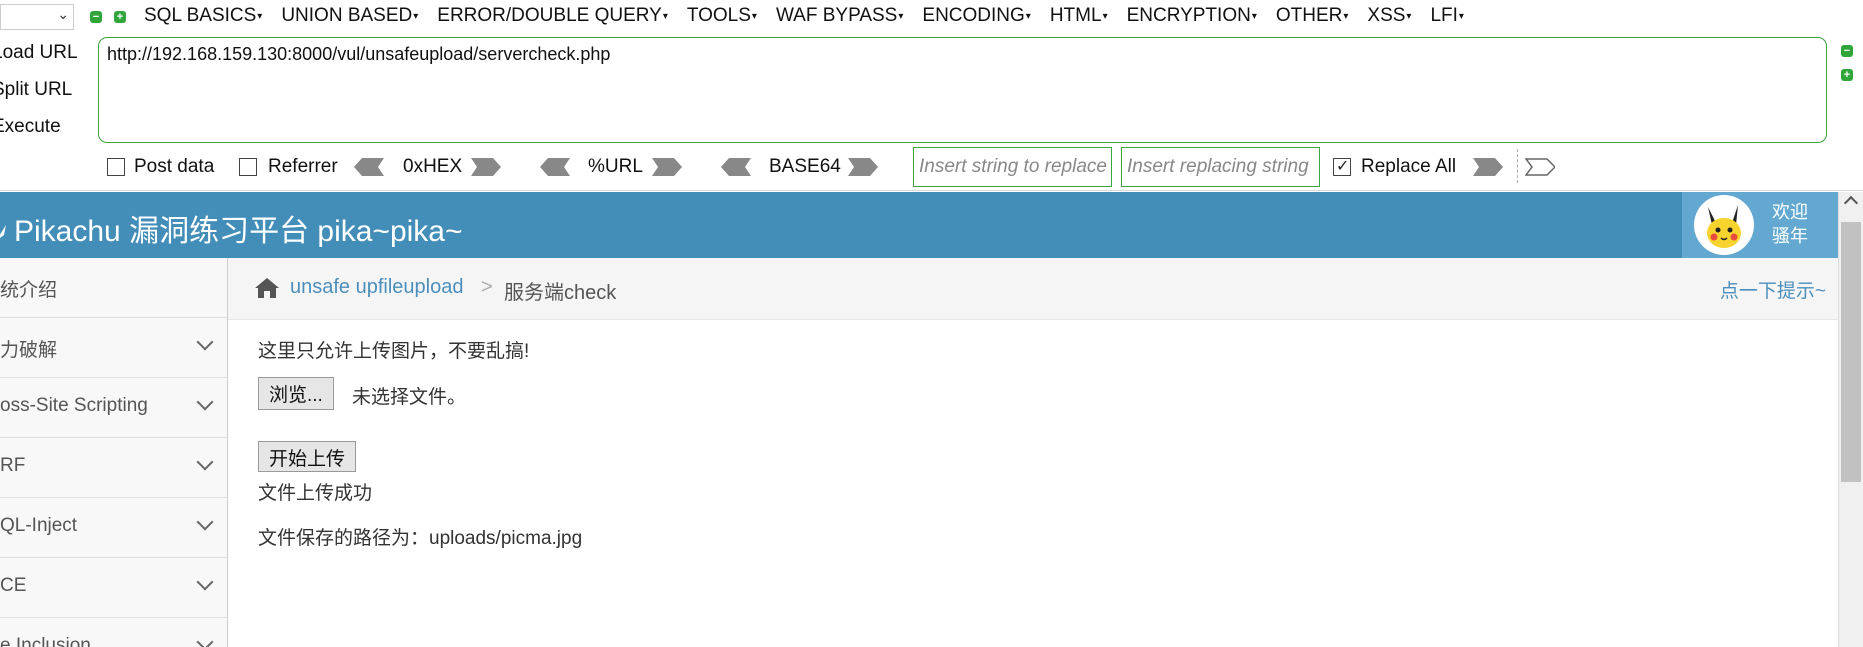 Image resolution: width=1863 pixels, height=647 pixels. What do you see at coordinates (1773, 289) in the screenshot?
I see `hint-link: 点一下提示~` at bounding box center [1773, 289].